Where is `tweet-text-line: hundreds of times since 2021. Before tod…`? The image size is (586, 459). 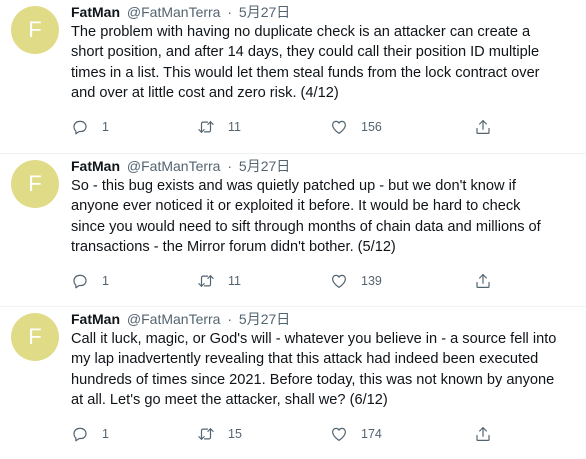
tweet-text-line: hundreds of times since 2021. Before tod… is located at coordinates (313, 379).